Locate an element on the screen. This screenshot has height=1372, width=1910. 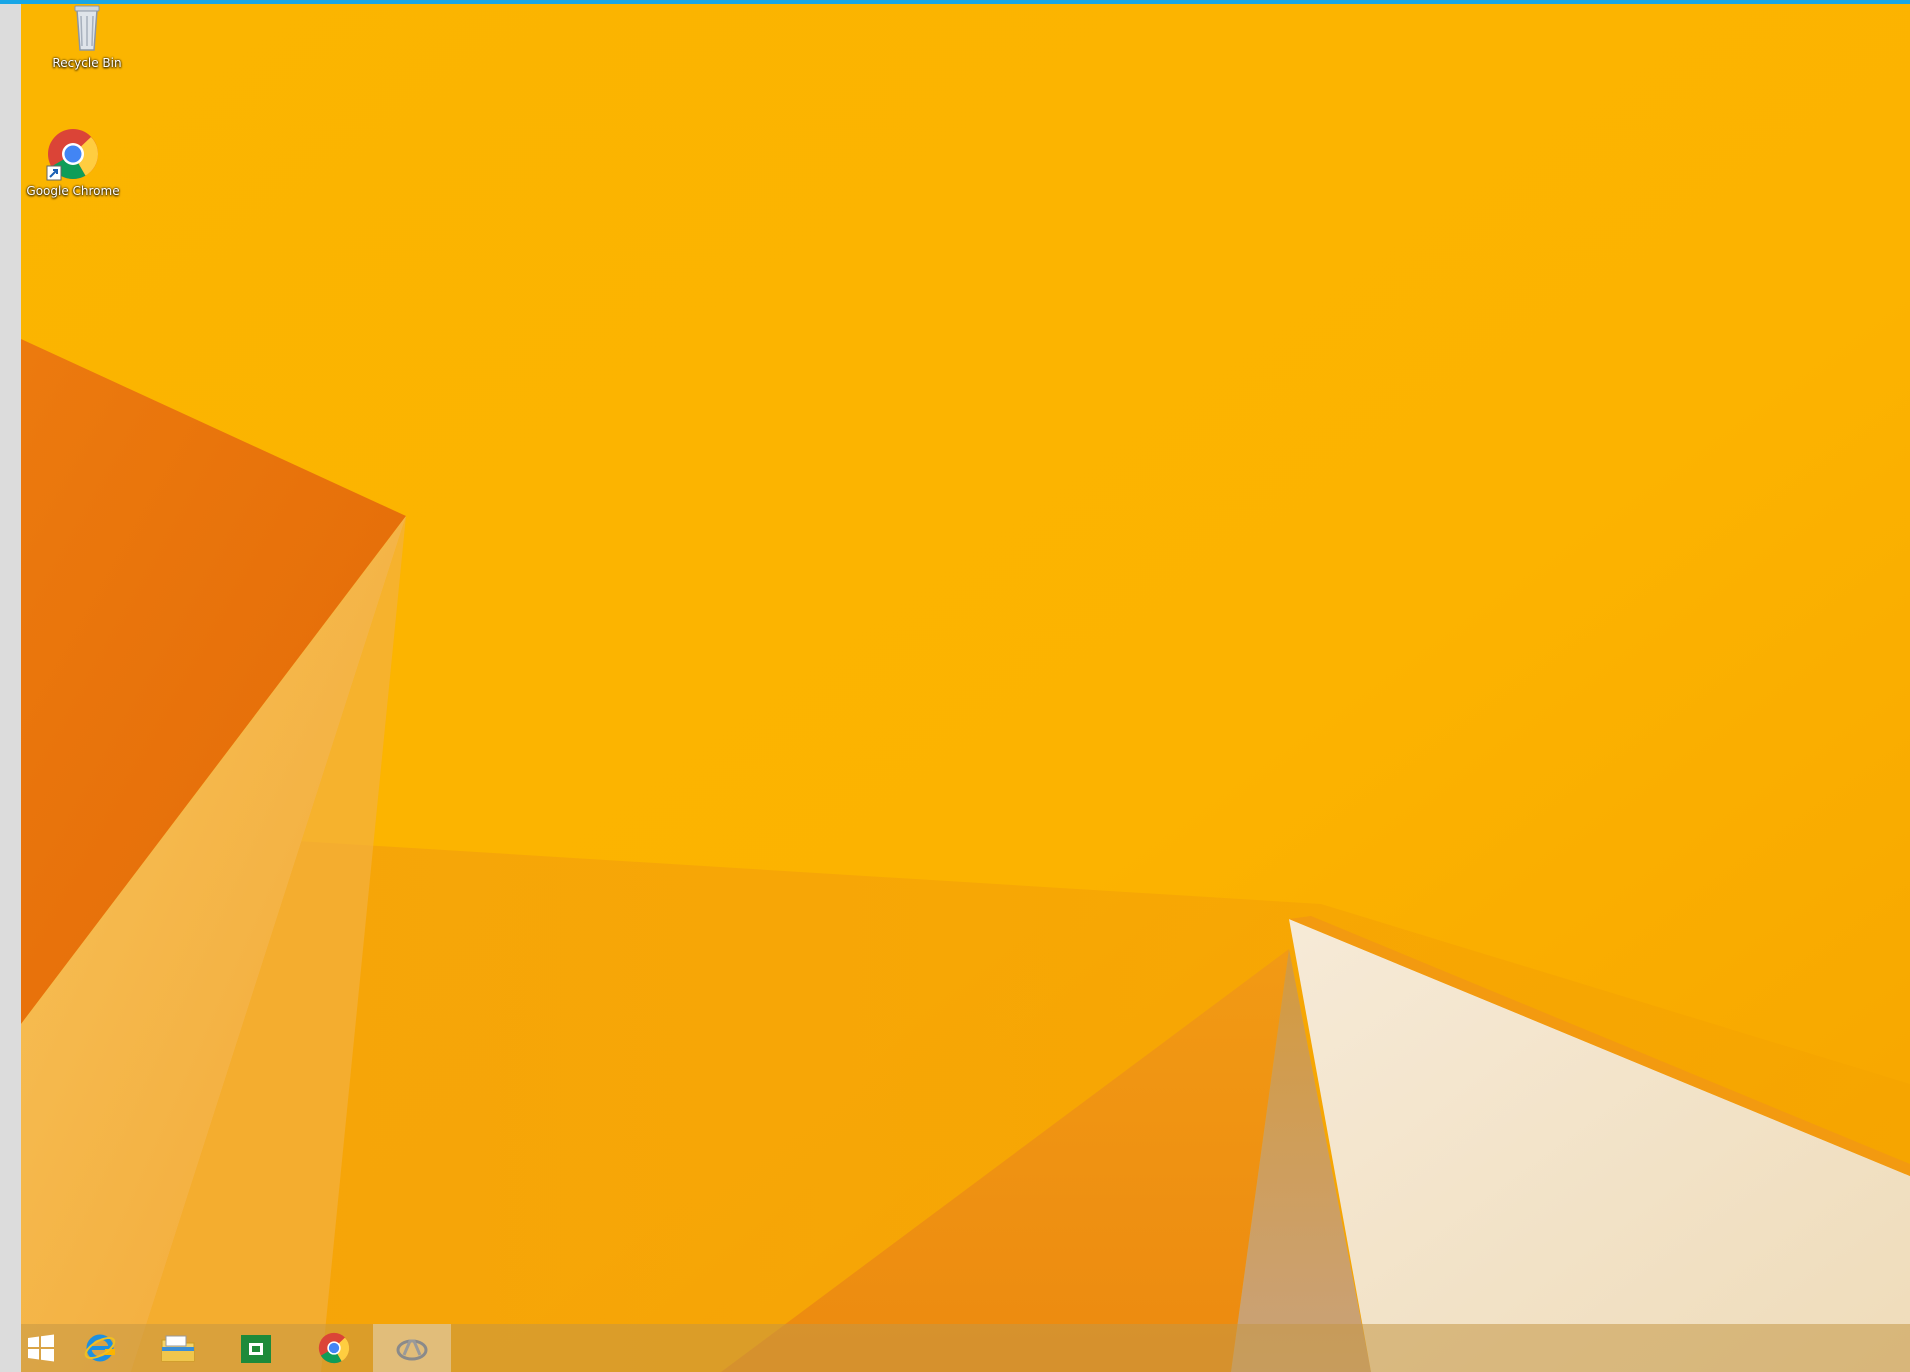
internet-explorer-icon is located at coordinates (100, 1348).